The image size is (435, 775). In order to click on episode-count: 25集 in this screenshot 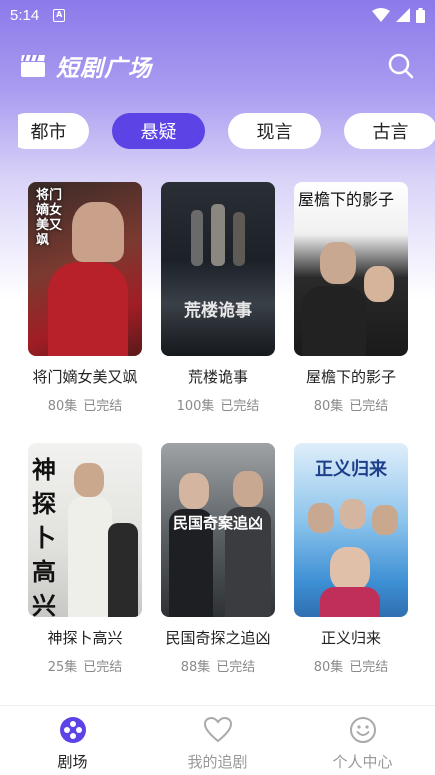, I will do `click(62, 667)`.